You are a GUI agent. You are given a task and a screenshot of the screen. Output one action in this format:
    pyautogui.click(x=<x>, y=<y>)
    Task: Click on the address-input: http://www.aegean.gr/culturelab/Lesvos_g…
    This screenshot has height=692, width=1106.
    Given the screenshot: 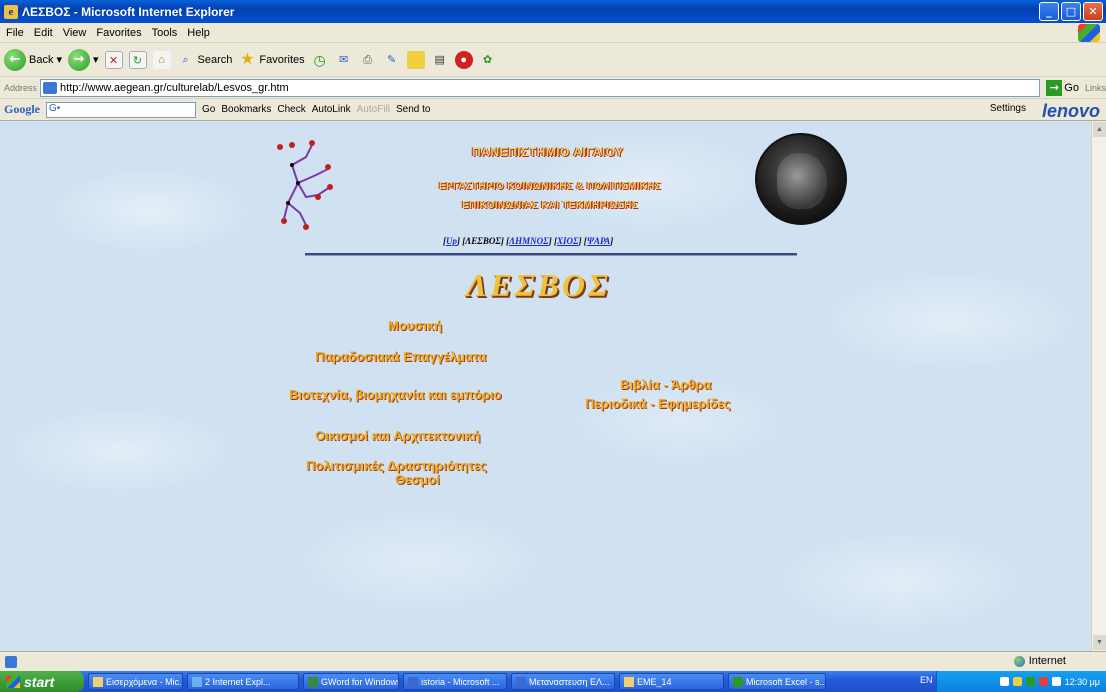 What is the action you would take?
    pyautogui.click(x=540, y=87)
    